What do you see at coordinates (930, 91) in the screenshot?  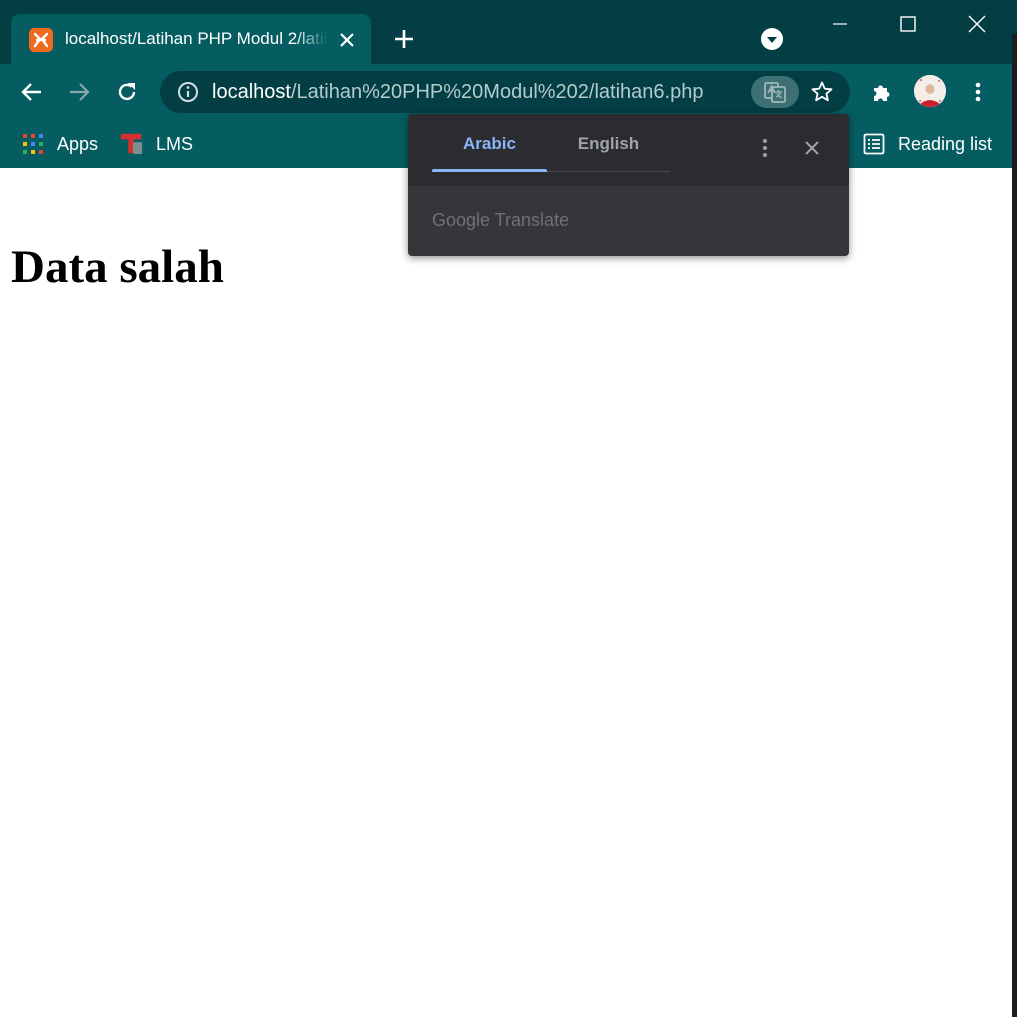 I see `profile-avatar` at bounding box center [930, 91].